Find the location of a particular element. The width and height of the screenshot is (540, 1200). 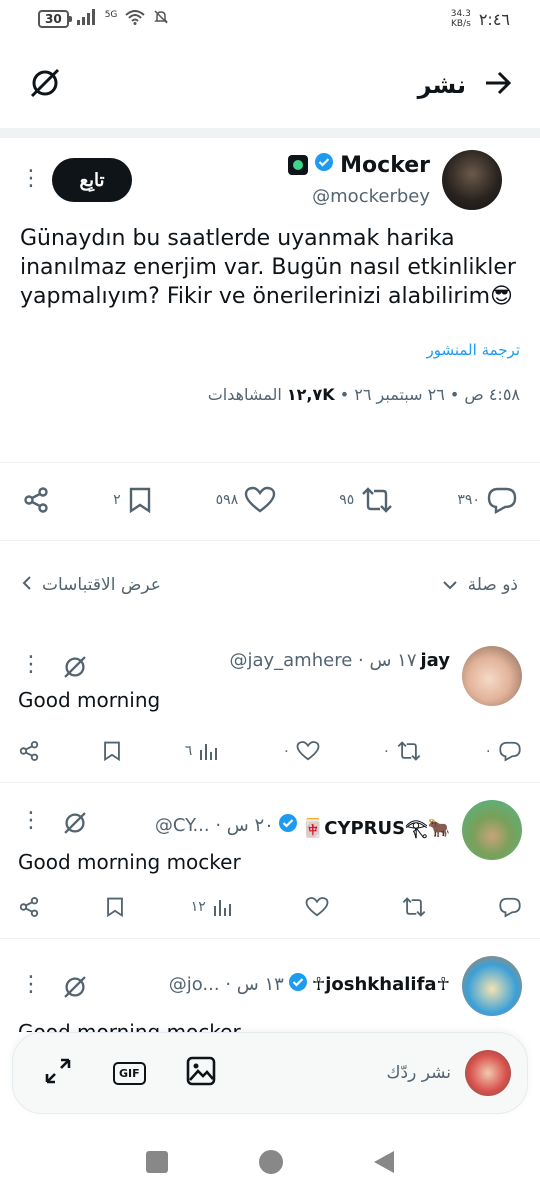

reply-button: ٣٩٠ is located at coordinates (487, 500).